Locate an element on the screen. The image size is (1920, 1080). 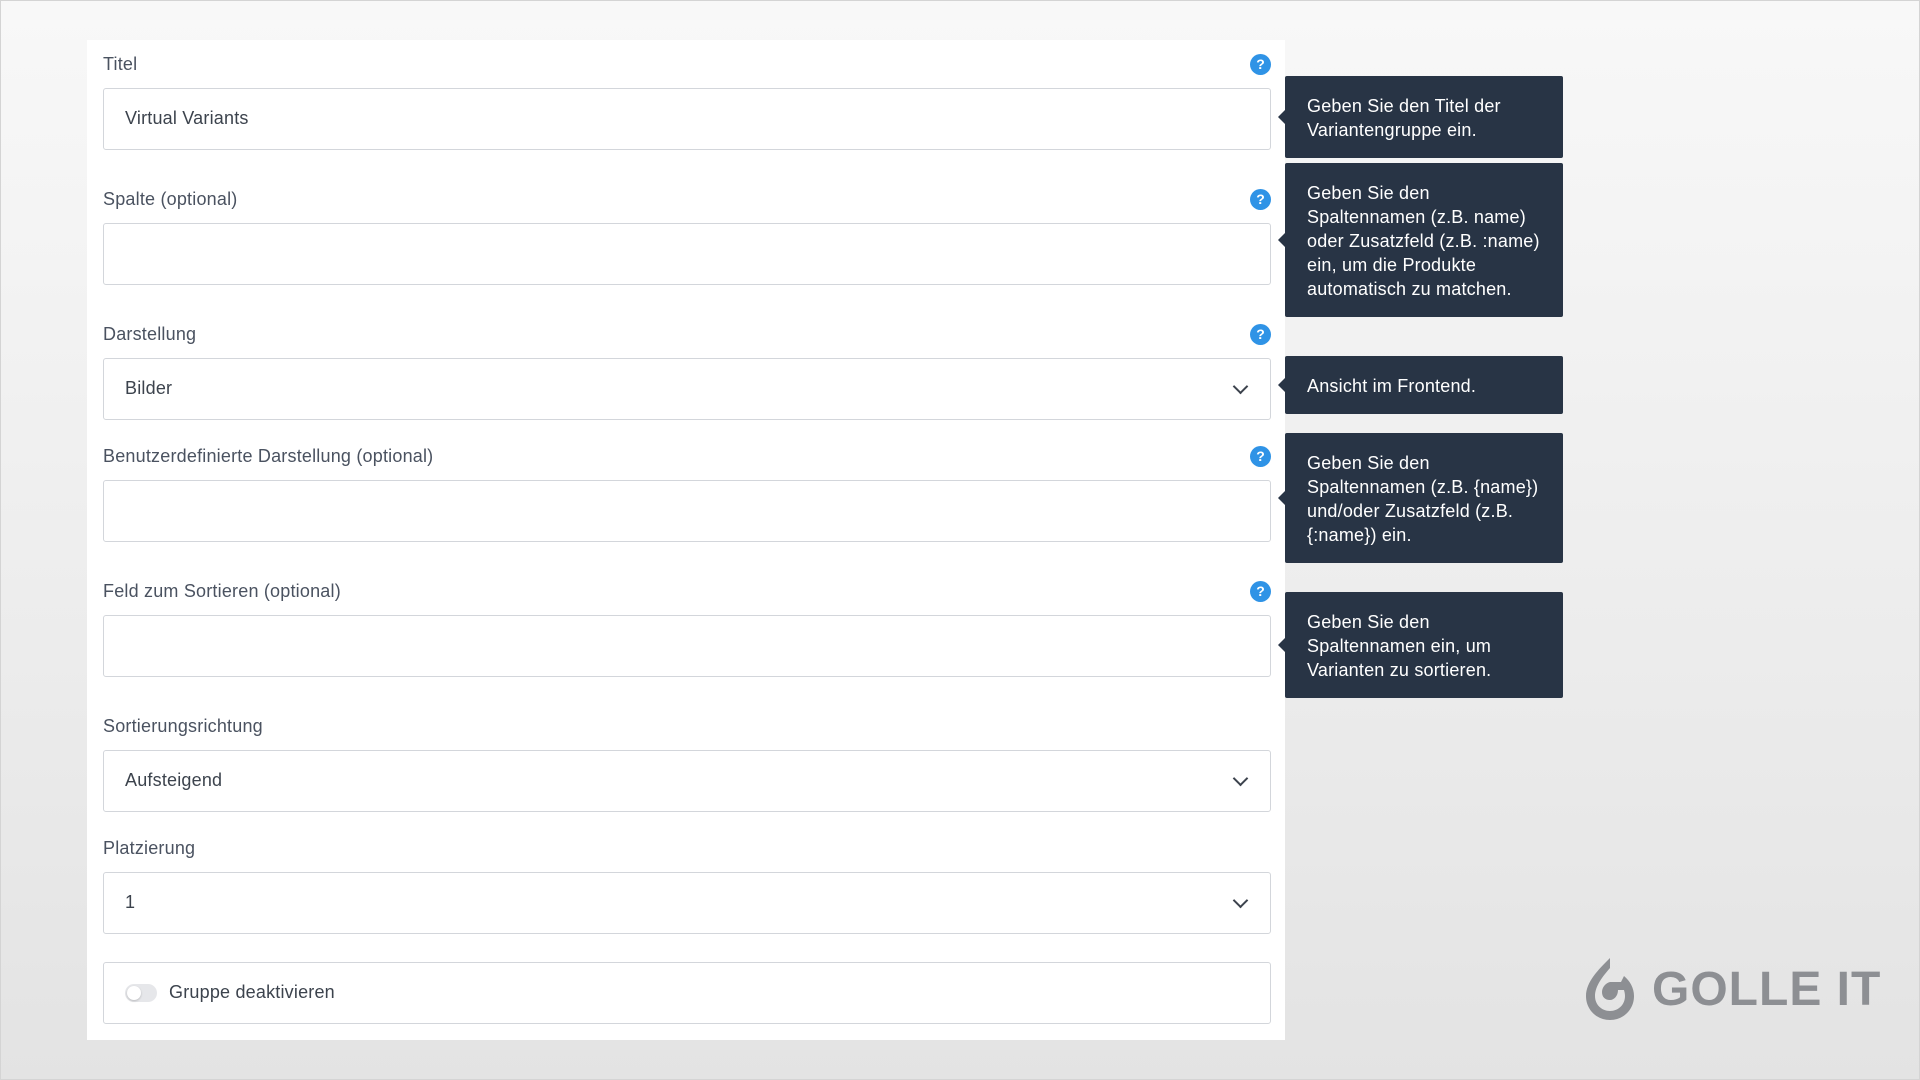
field-label: Feld zum Sortieren (optional) is located at coordinates (222, 591).